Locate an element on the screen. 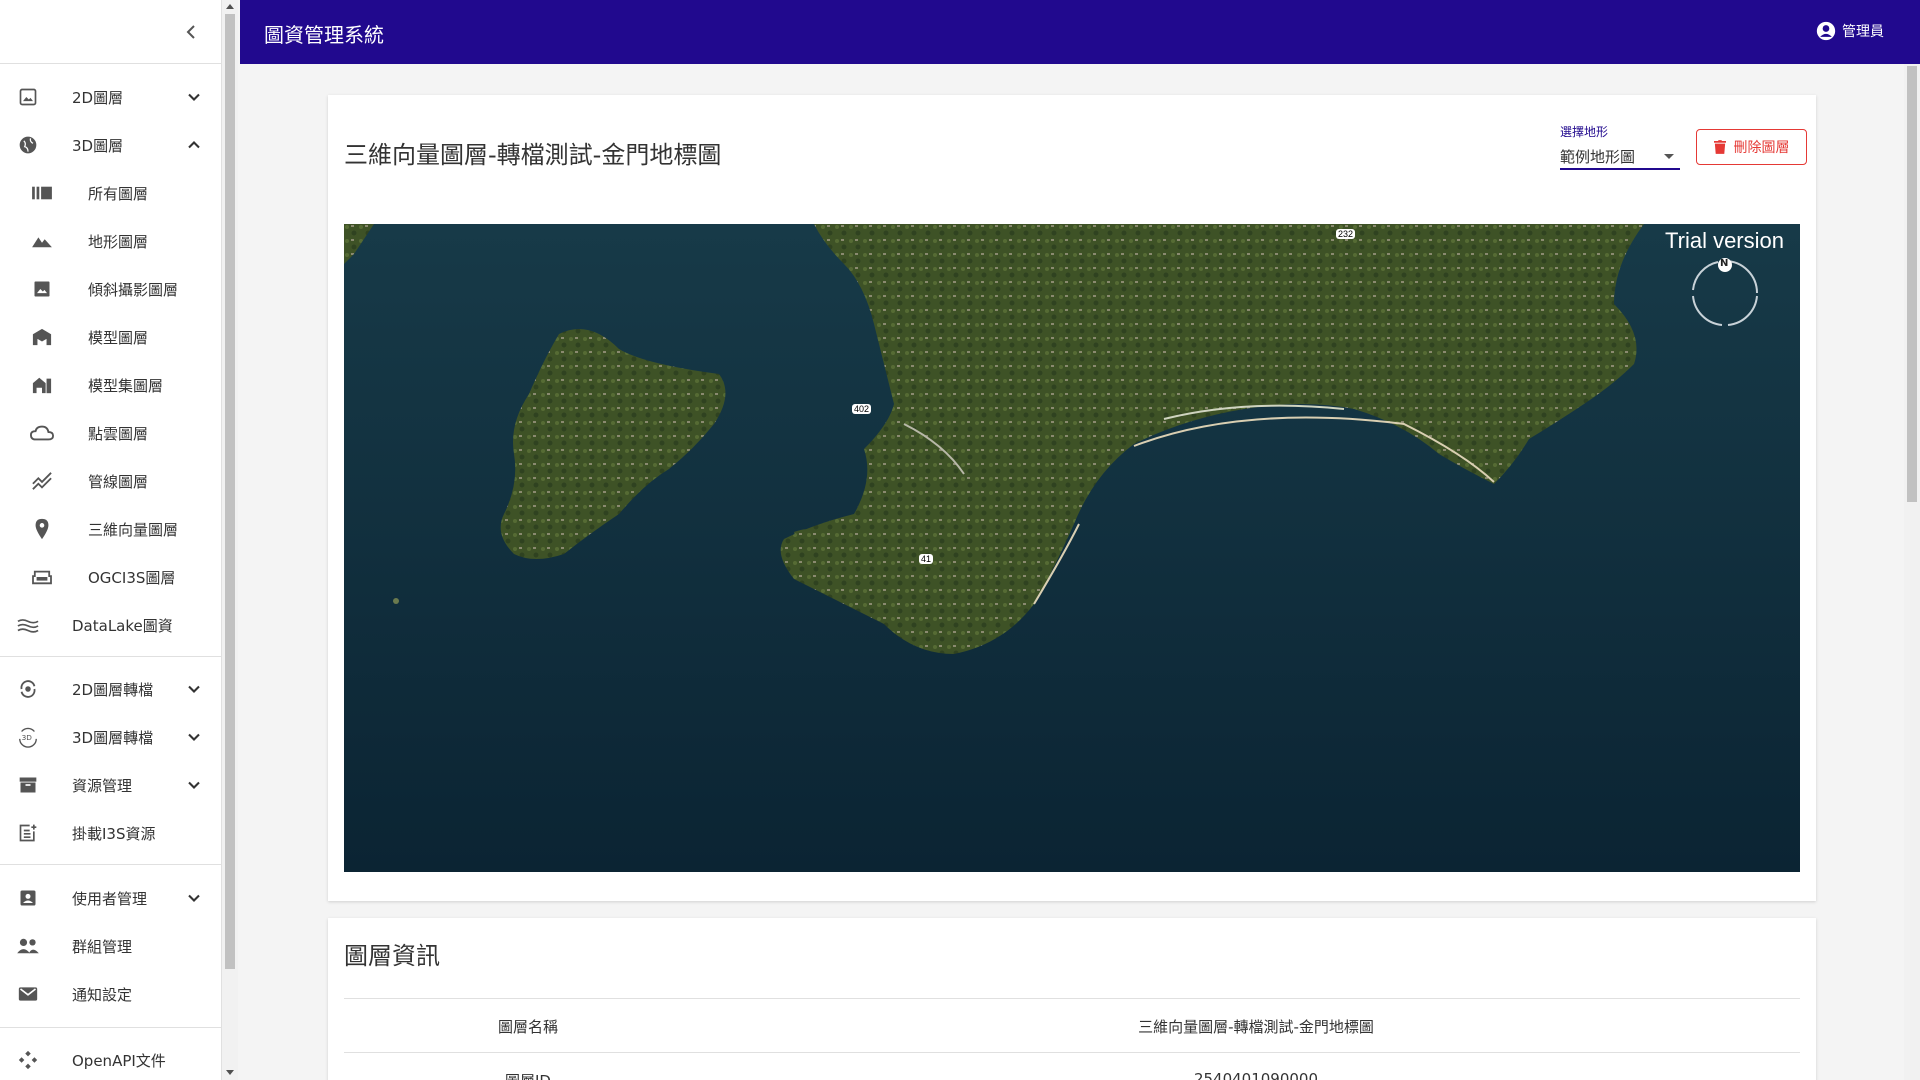 This screenshot has width=1920, height=1080. sidebar-item-3d-convert: 3D 3D圖層轉檔 is located at coordinates (110, 737).